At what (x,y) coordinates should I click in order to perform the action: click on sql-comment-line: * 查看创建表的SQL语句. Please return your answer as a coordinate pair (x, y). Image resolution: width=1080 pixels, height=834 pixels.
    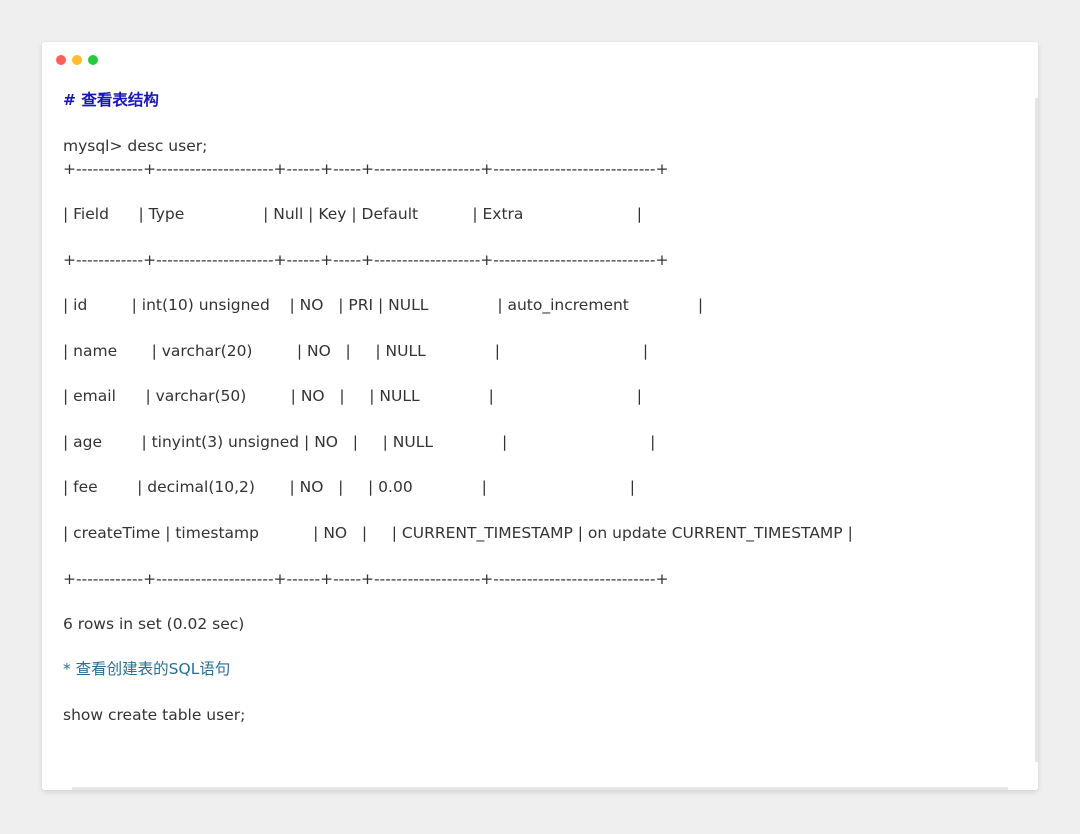
    Looking at the image, I should click on (147, 669).